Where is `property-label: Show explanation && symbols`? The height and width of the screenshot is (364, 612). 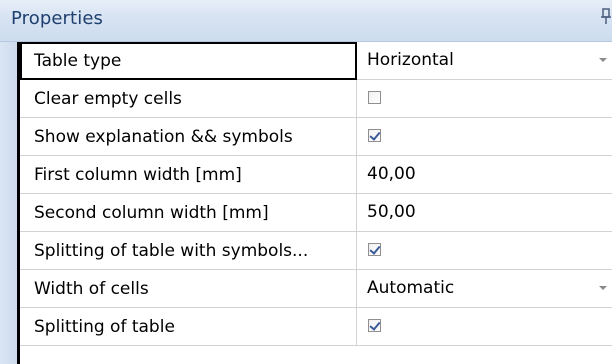
property-label: Show explanation && symbols is located at coordinates (163, 137).